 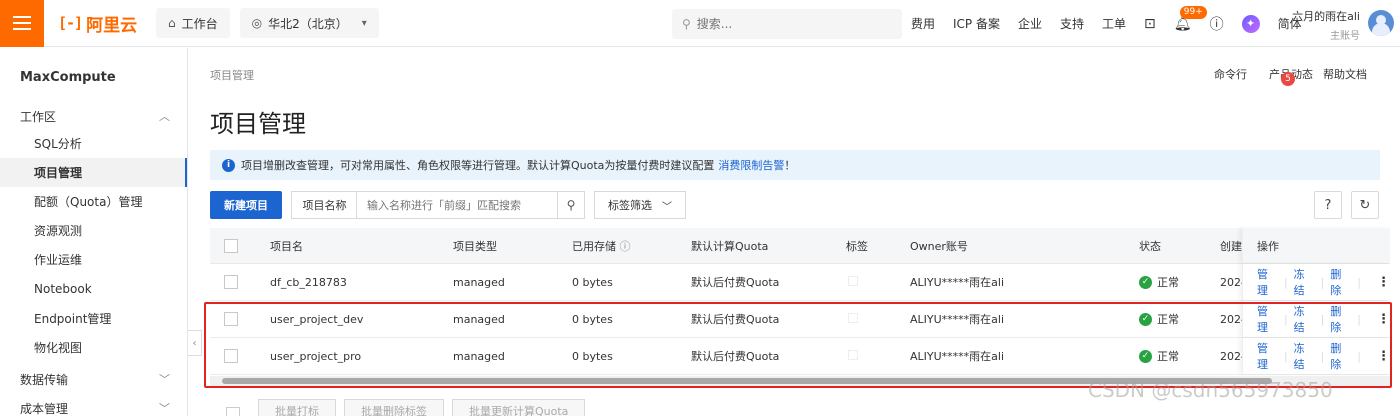 What do you see at coordinates (308, 282) in the screenshot?
I see `project-name: df_cb_218783` at bounding box center [308, 282].